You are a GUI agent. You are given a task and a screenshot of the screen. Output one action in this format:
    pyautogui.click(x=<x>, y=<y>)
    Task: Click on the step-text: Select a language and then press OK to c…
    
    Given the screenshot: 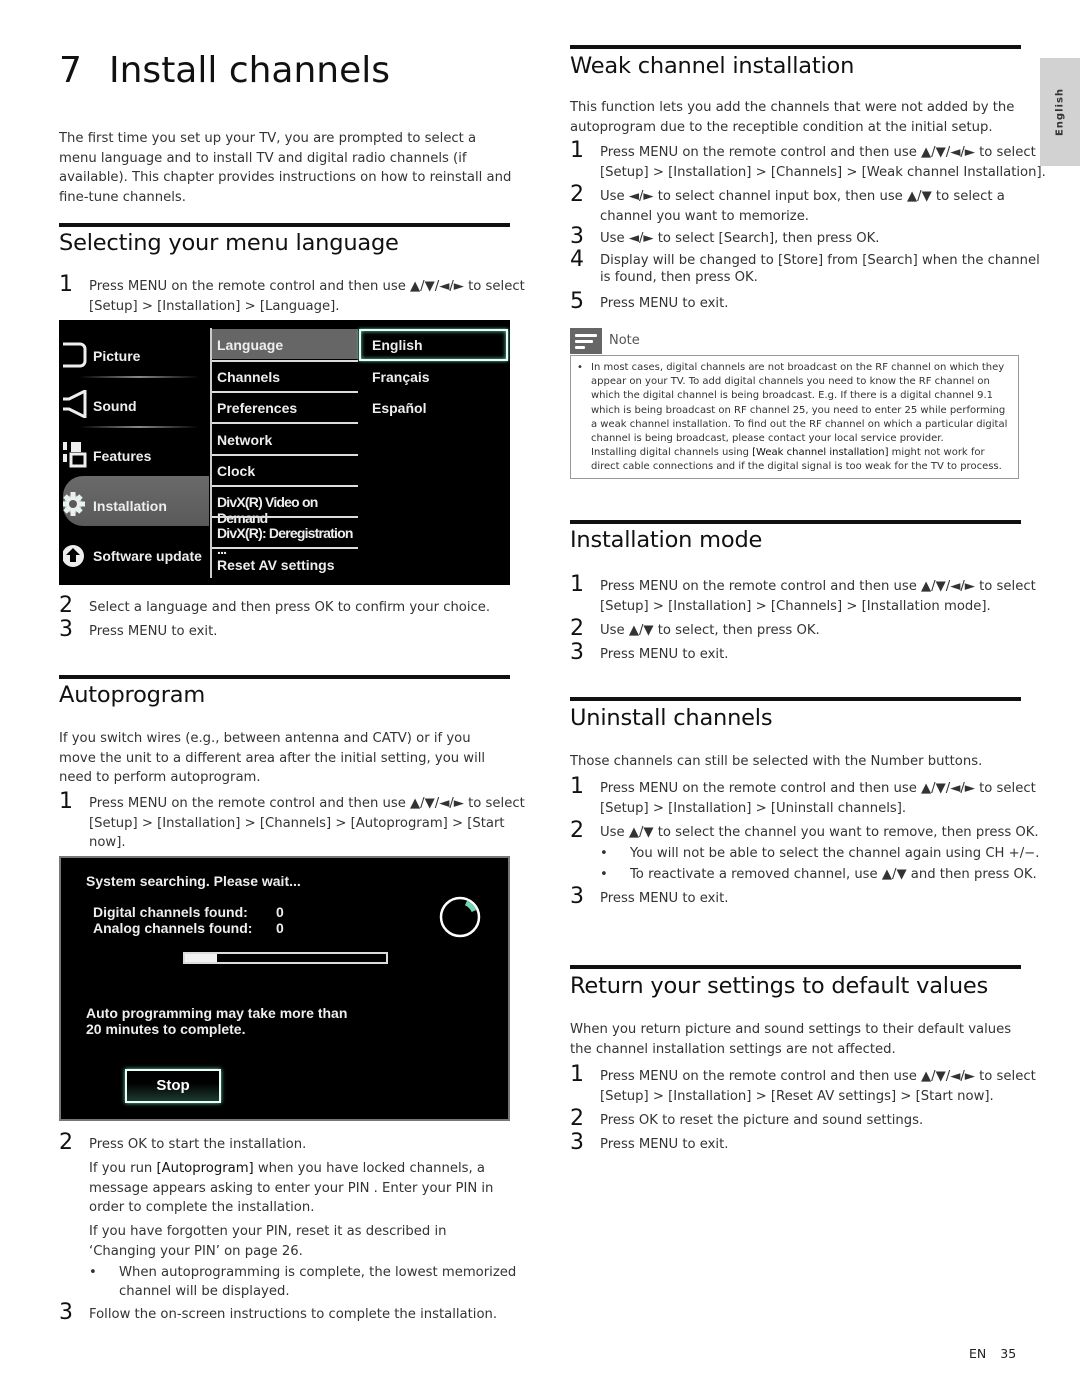 What is the action you would take?
    pyautogui.click(x=290, y=607)
    